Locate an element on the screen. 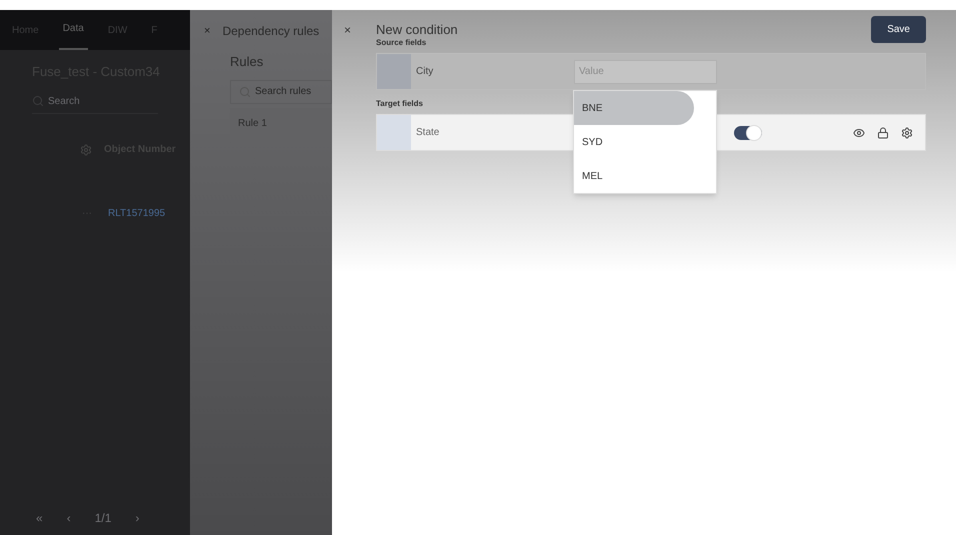  section-label: Source fields is located at coordinates (401, 43).